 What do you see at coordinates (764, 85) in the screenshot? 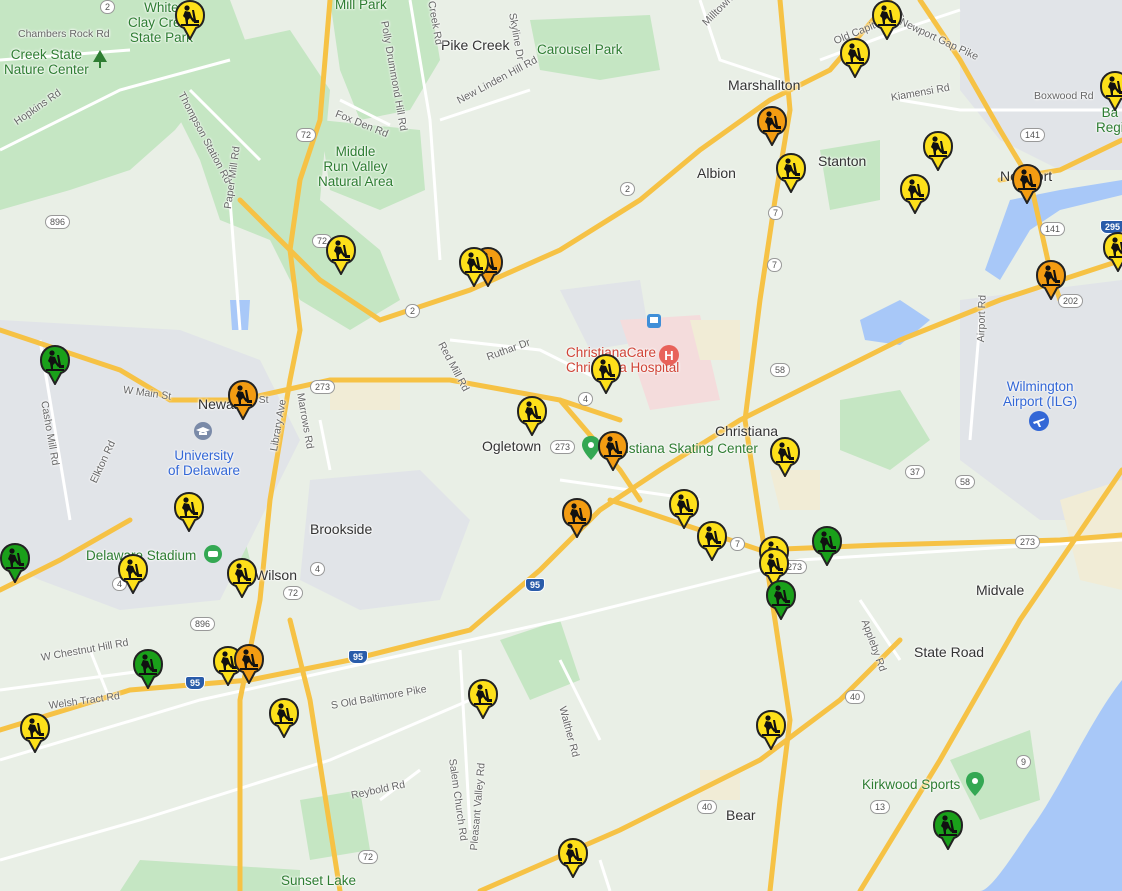
I see `place-label-marshallton: Marshallton` at bounding box center [764, 85].